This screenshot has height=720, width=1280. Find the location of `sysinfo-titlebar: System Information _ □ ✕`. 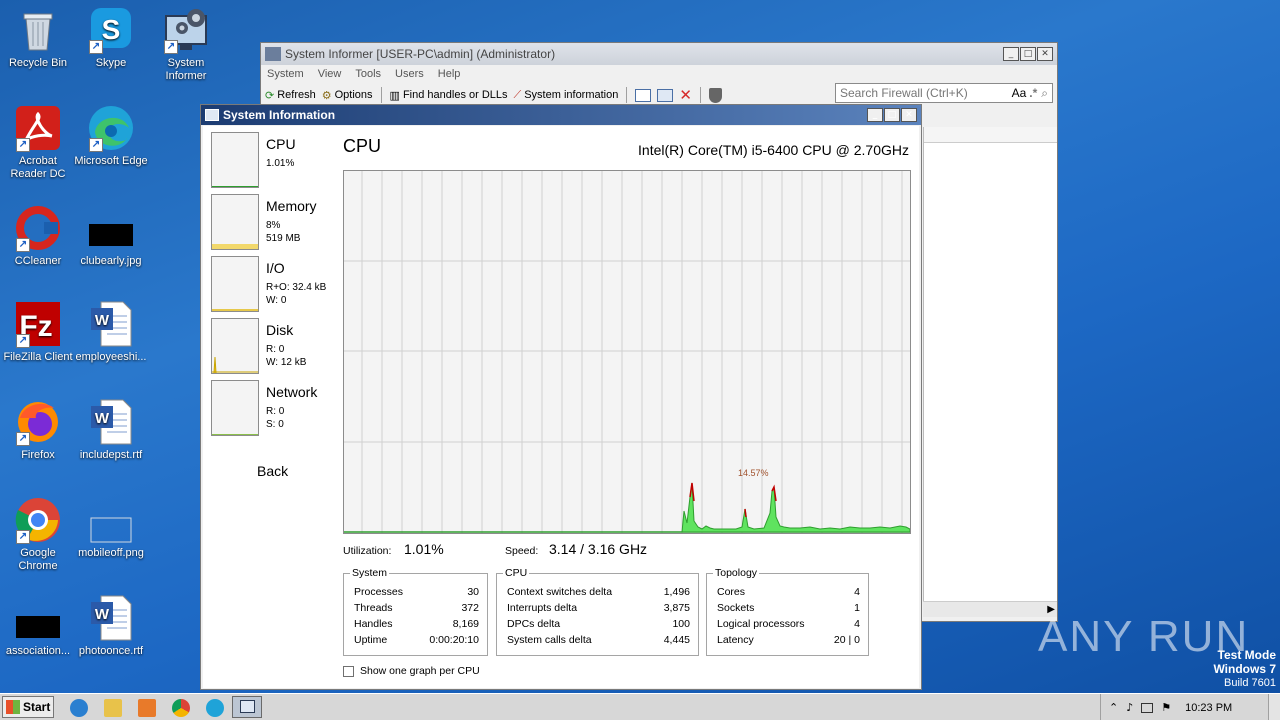

sysinfo-titlebar: System Information _ □ ✕ is located at coordinates (561, 115).